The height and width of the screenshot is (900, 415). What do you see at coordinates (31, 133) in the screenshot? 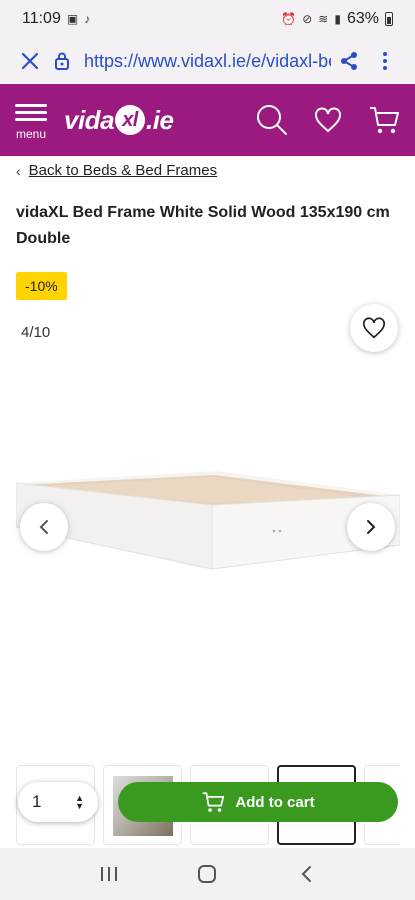
I see `menu-label: menu` at bounding box center [31, 133].